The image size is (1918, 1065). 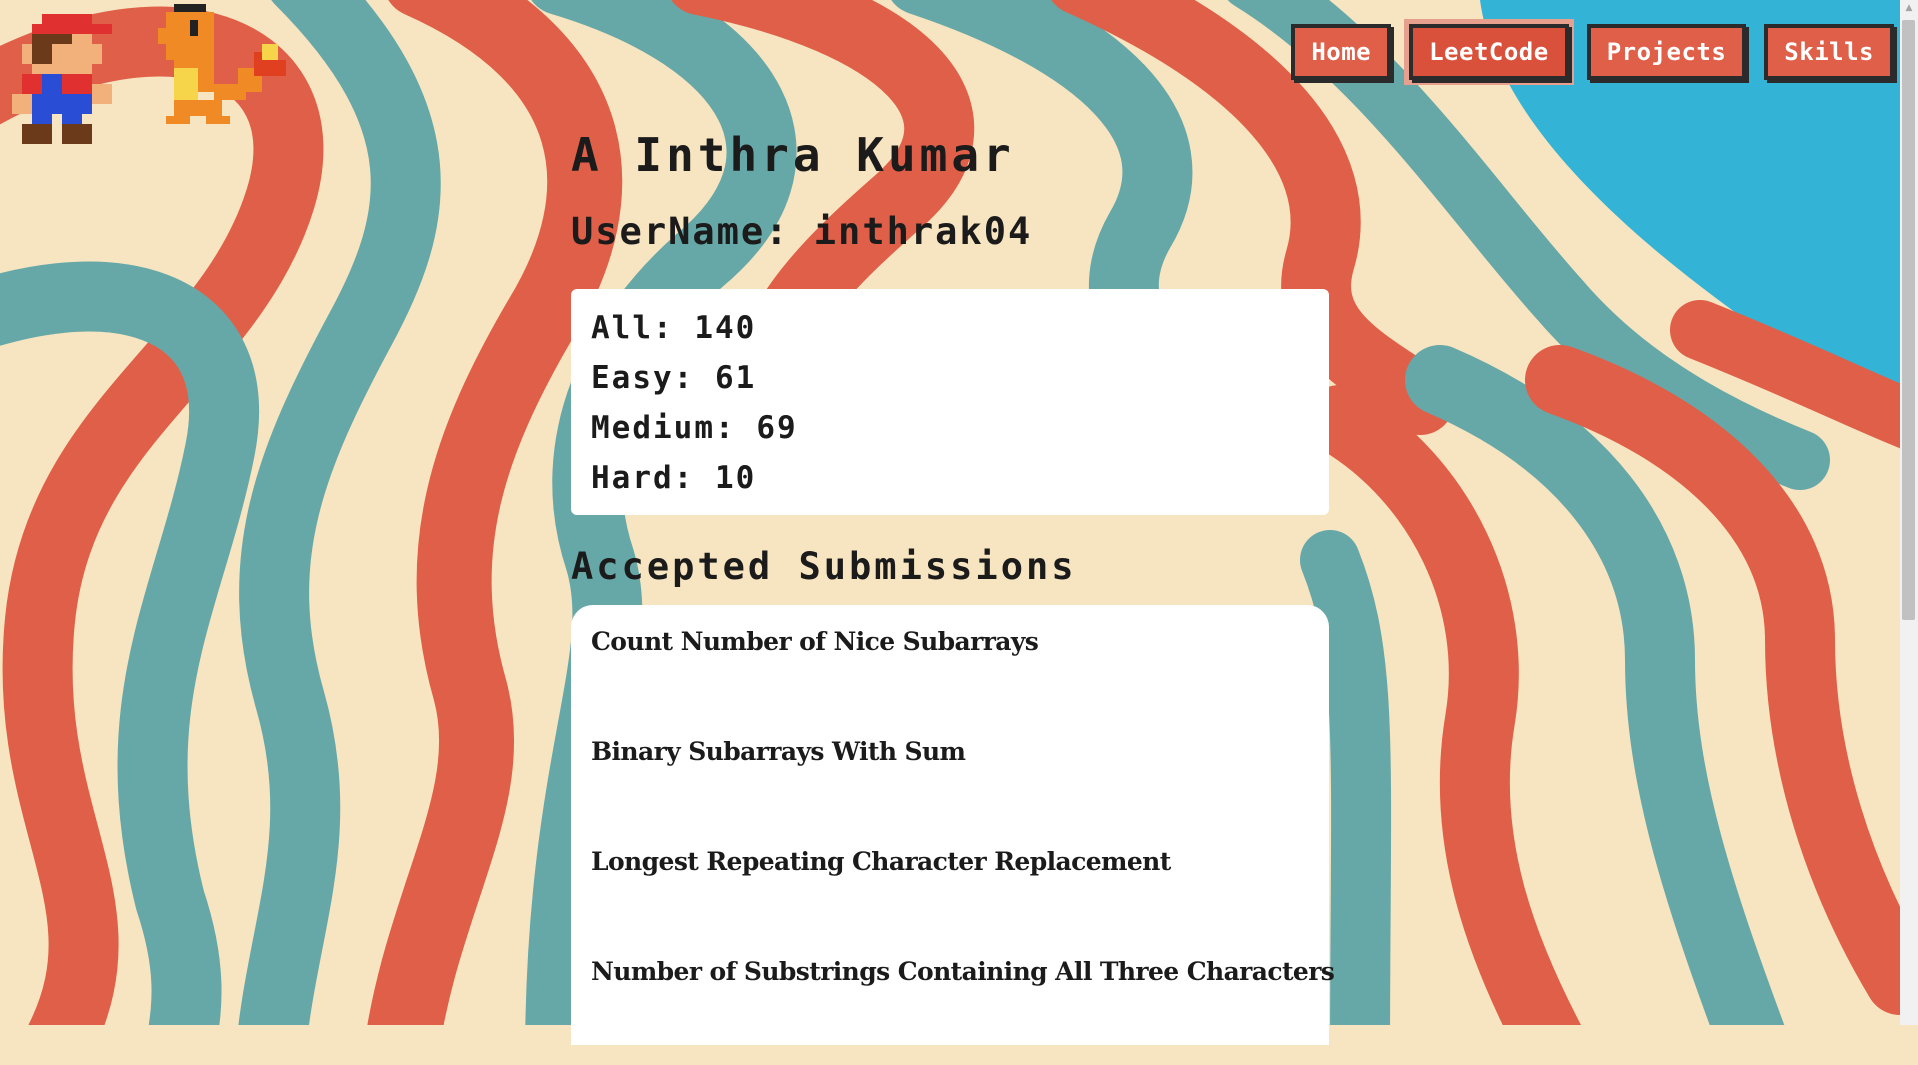 What do you see at coordinates (632, 328) in the screenshot?
I see `stat-label: All:` at bounding box center [632, 328].